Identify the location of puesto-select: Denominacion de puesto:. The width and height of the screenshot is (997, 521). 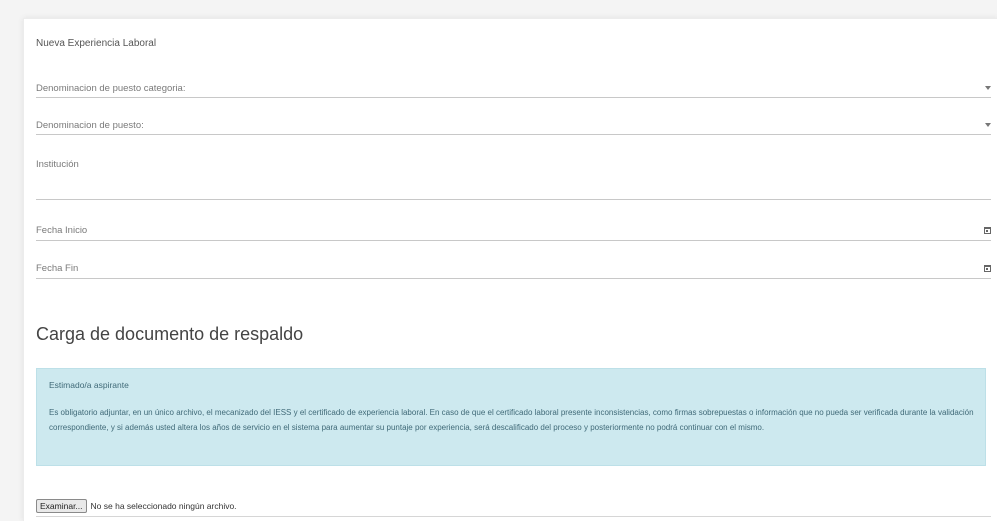
(513, 128).